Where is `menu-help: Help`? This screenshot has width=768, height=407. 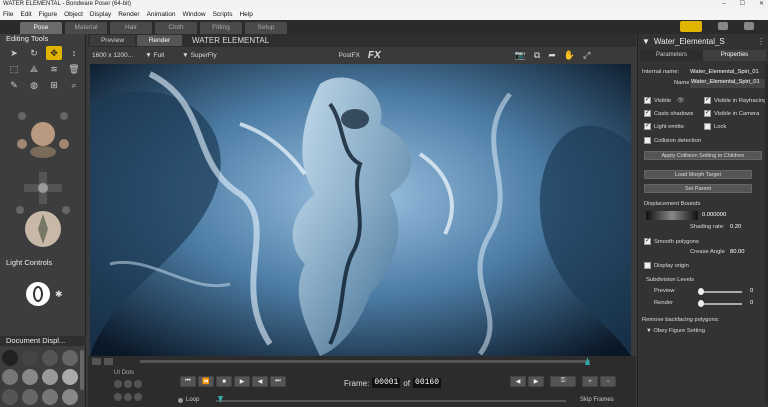
menu-help: Help is located at coordinates (245, 14).